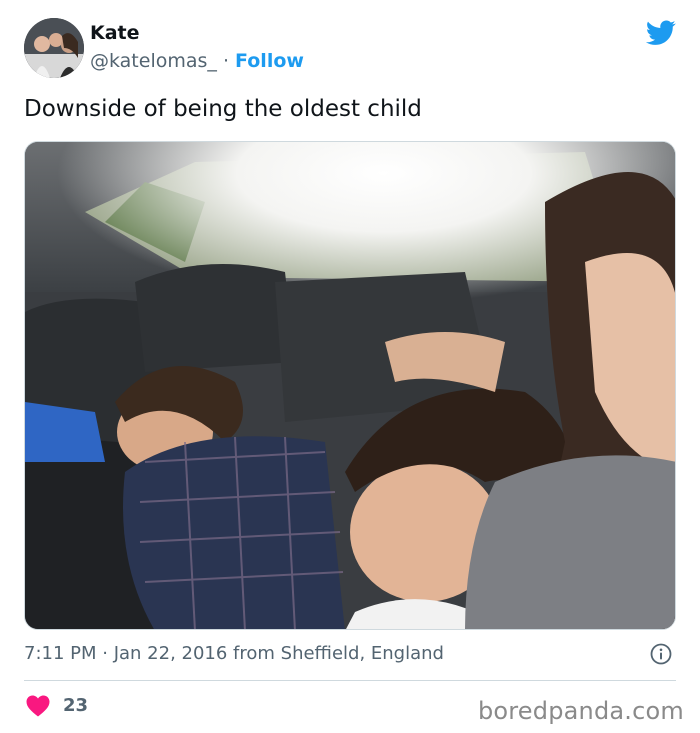  What do you see at coordinates (153, 61) in the screenshot?
I see `author-handle: @katelomas_` at bounding box center [153, 61].